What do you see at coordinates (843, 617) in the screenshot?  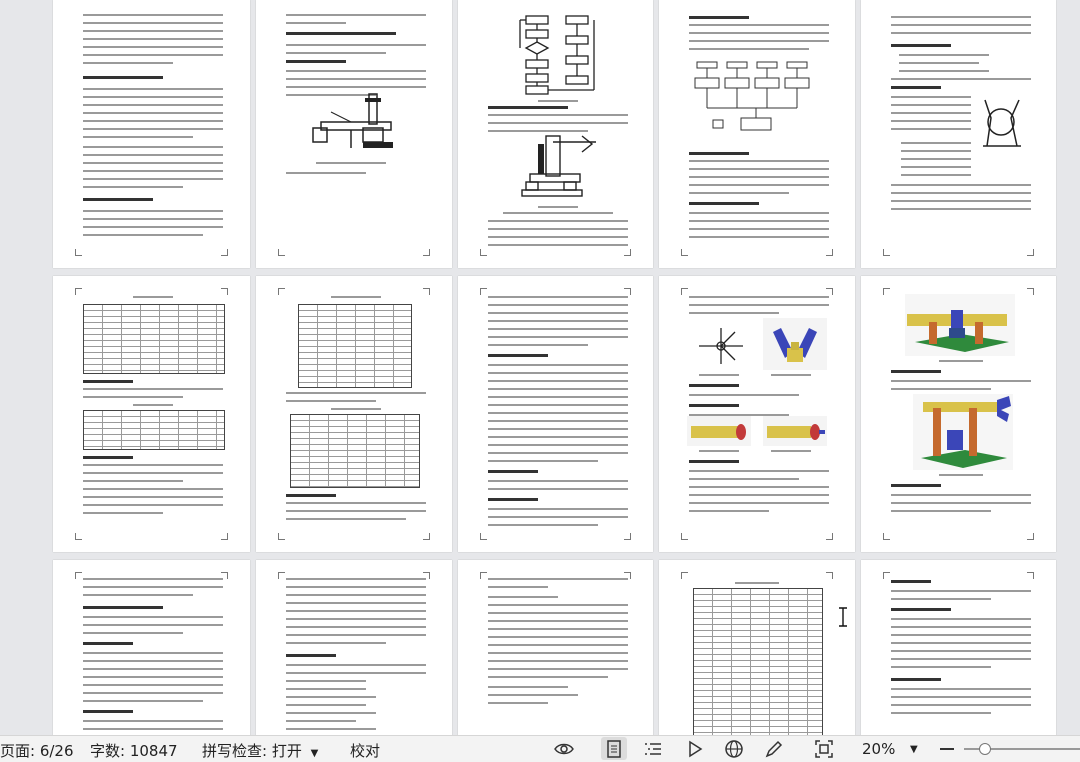 I see `text-cursor-icon` at bounding box center [843, 617].